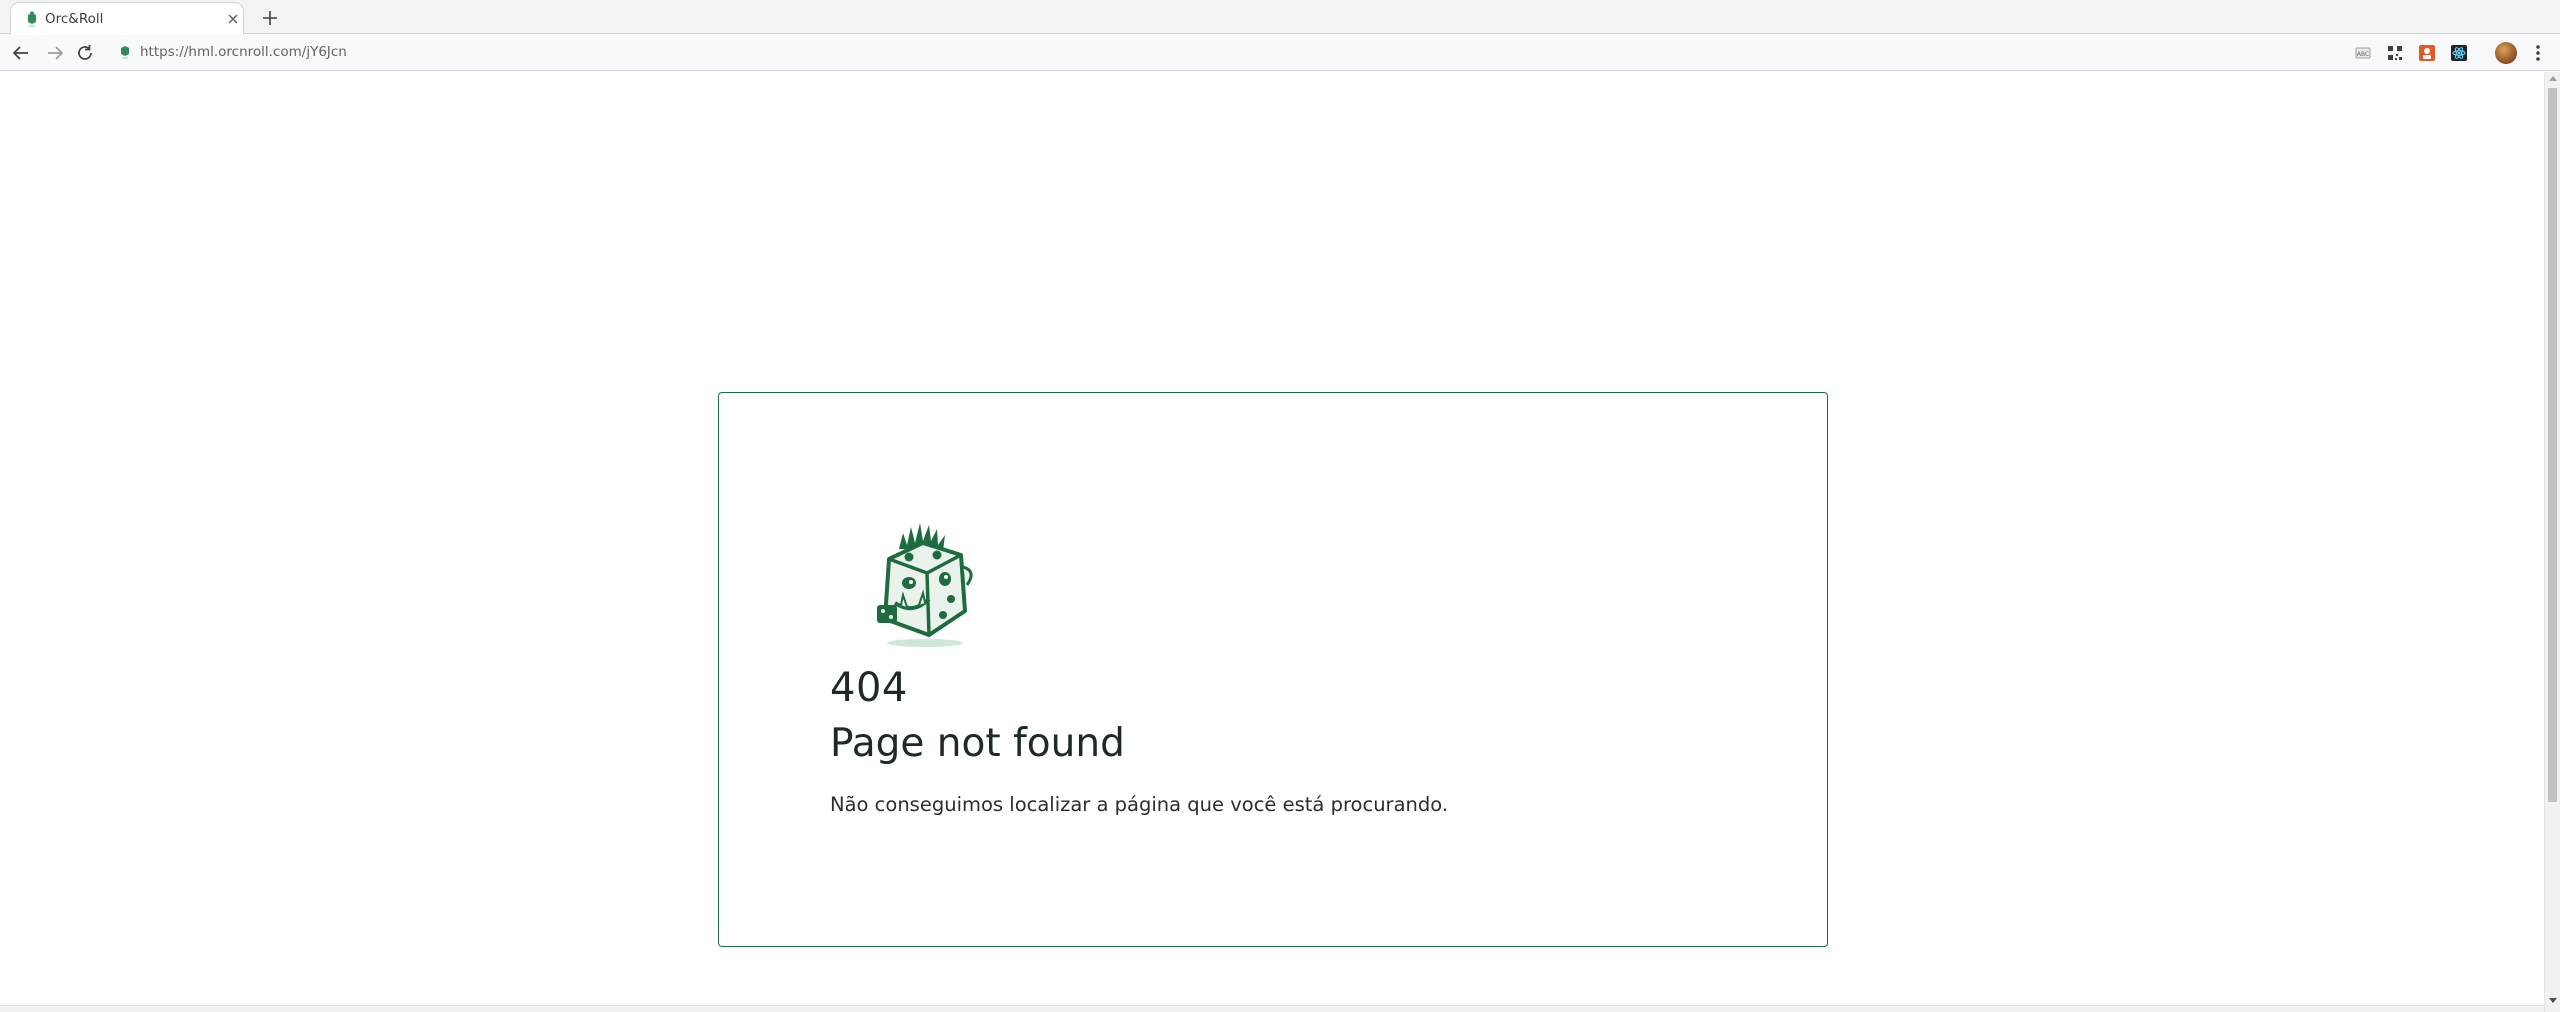 The width and height of the screenshot is (2560, 1012). I want to click on svg-text: ABC, so click(2363, 54).